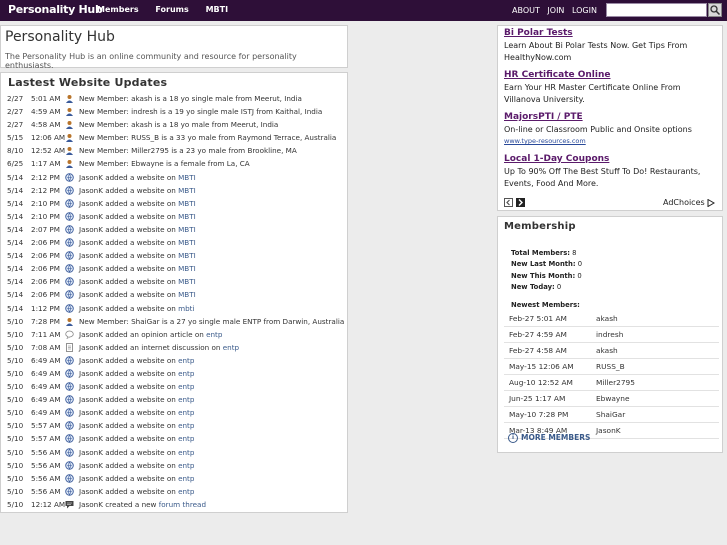 The height and width of the screenshot is (545, 727). I want to click on ad-title: Bi Polar Tests, so click(611, 33).